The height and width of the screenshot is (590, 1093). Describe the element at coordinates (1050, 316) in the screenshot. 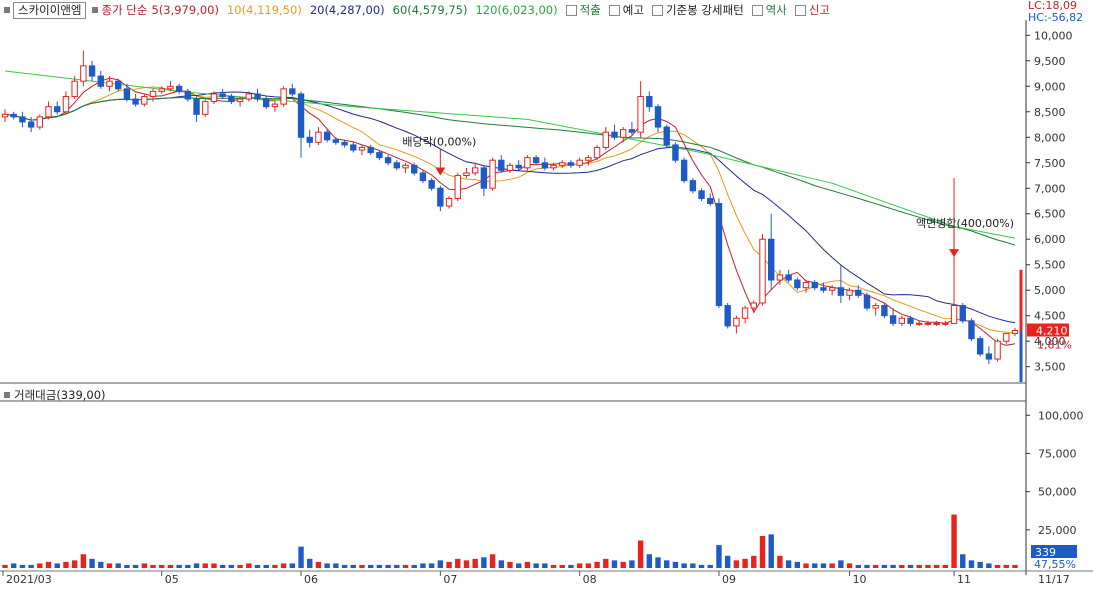

I see `price-tick-label: 4,500` at that location.